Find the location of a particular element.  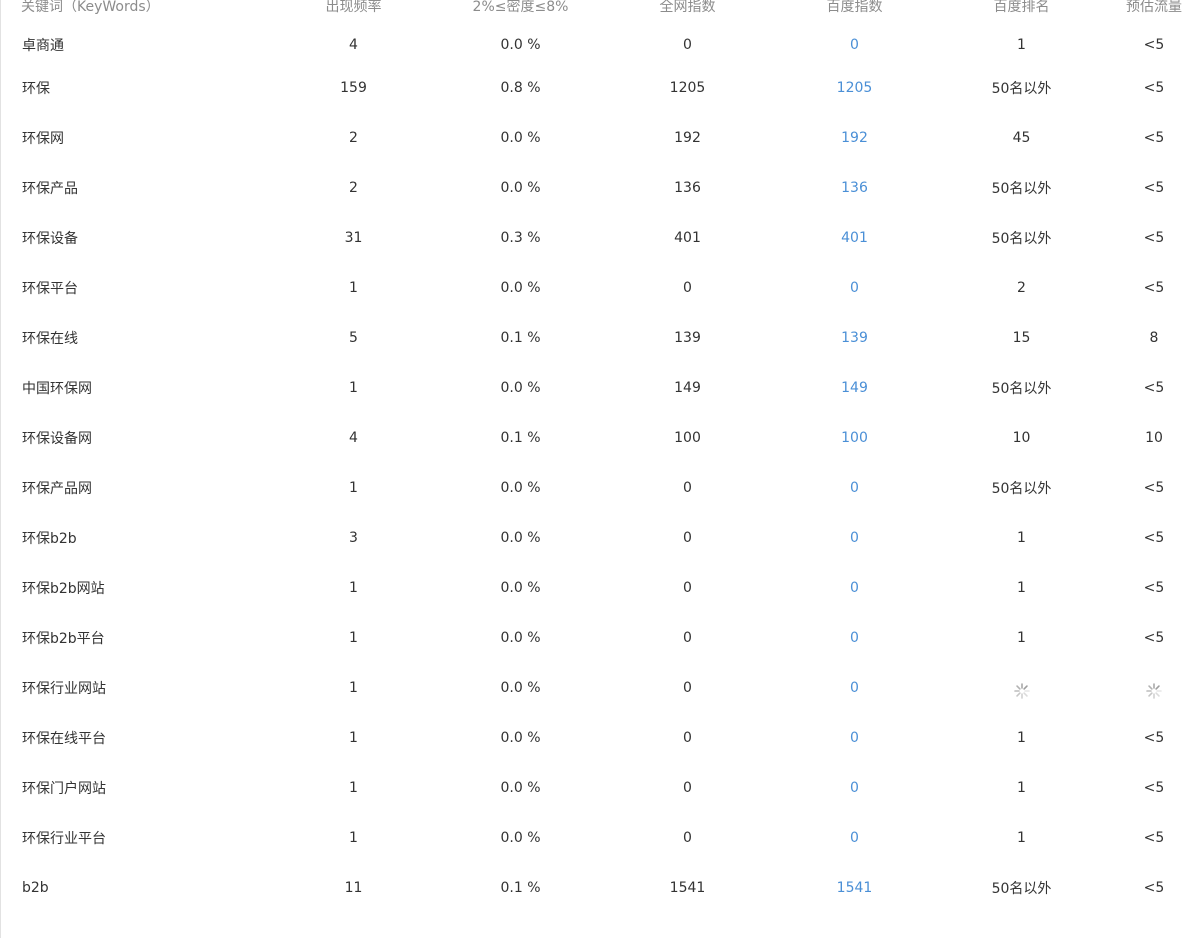

cell-frequency: 159 is located at coordinates (353, 88).